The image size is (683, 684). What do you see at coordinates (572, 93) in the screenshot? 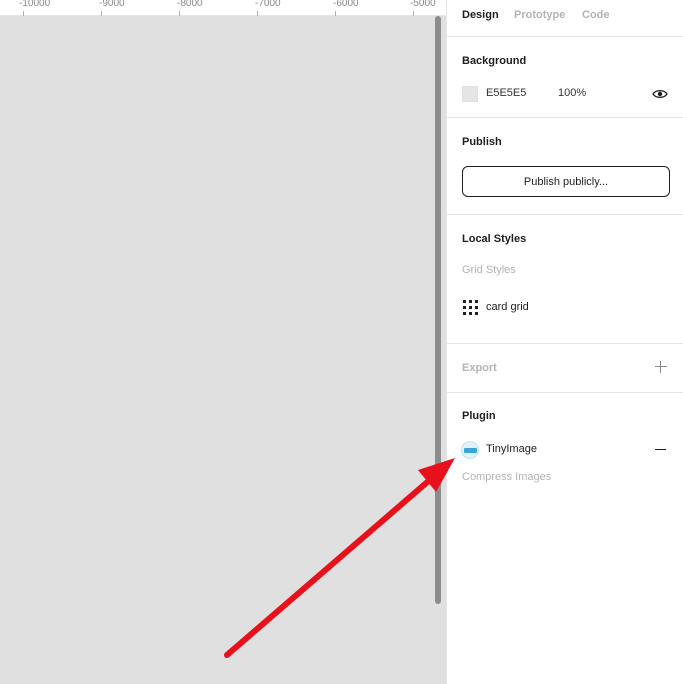
I see `background-opacity-value: 100%` at bounding box center [572, 93].